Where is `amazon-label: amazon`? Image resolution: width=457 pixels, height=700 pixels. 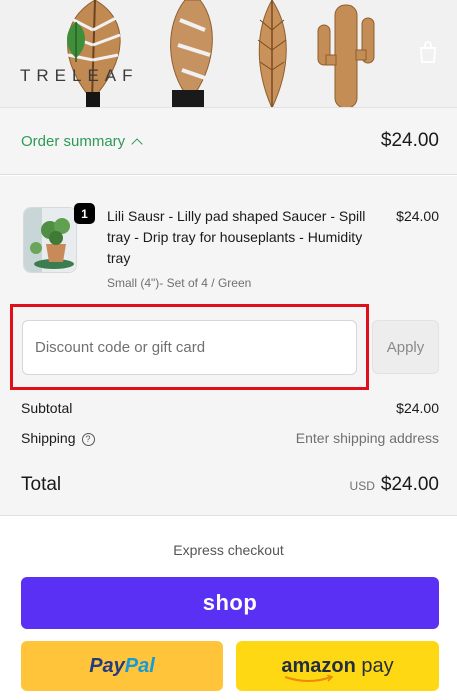
amazon-label: amazon is located at coordinates (318, 665).